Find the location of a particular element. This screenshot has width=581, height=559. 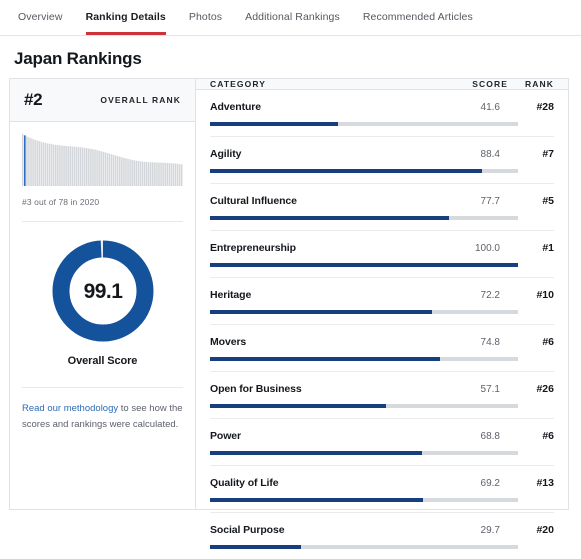

category-name: Cultural Influence is located at coordinates (253, 201).